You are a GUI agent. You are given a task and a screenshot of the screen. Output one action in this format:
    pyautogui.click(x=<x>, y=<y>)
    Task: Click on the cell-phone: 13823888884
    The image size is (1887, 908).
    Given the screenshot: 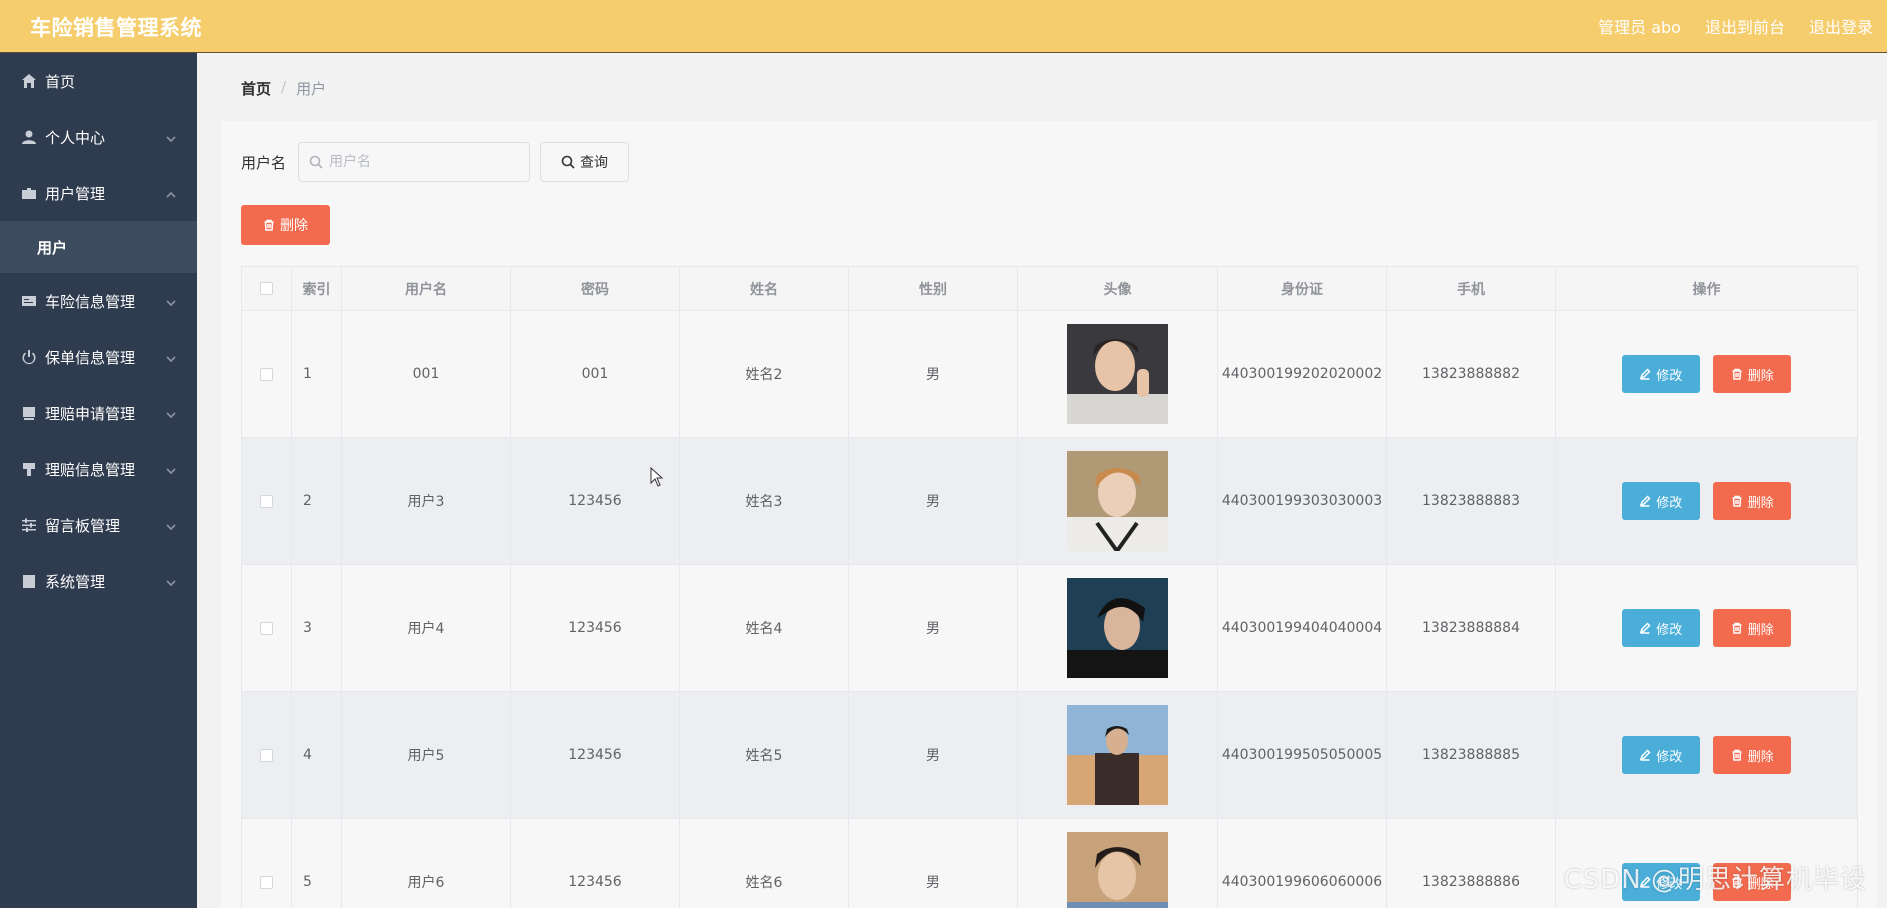 What is the action you would take?
    pyautogui.click(x=1471, y=628)
    